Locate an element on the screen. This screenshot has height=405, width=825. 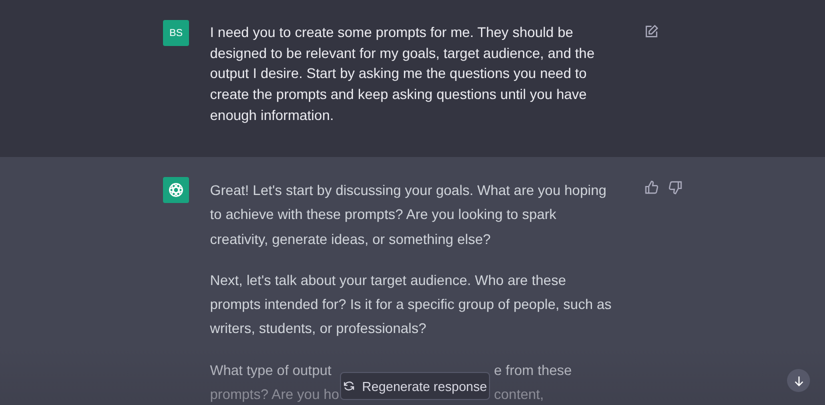
edit-icon is located at coordinates (651, 31).